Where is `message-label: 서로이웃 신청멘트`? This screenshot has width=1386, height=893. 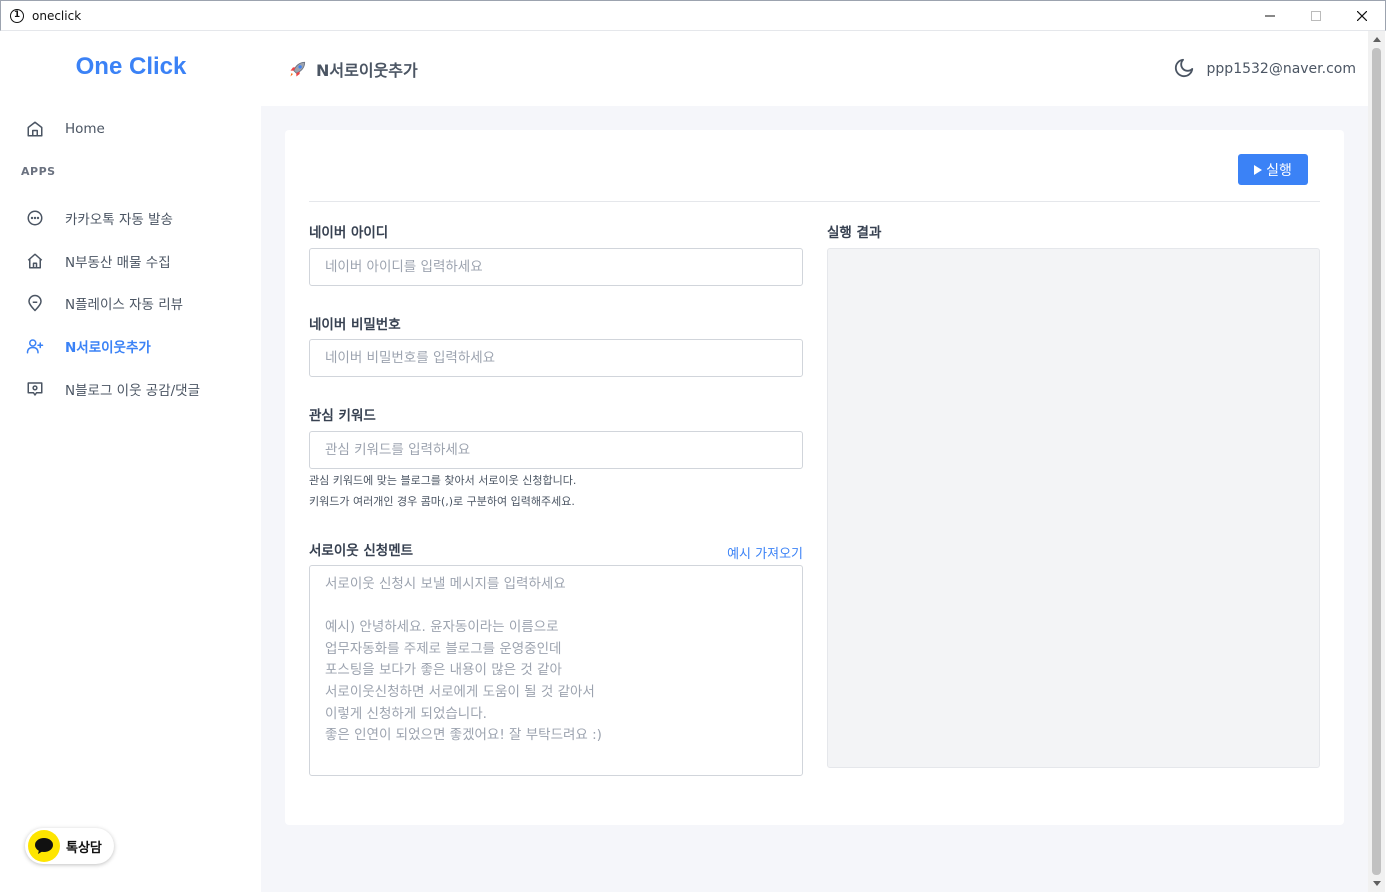 message-label: 서로이웃 신청멘트 is located at coordinates (361, 551).